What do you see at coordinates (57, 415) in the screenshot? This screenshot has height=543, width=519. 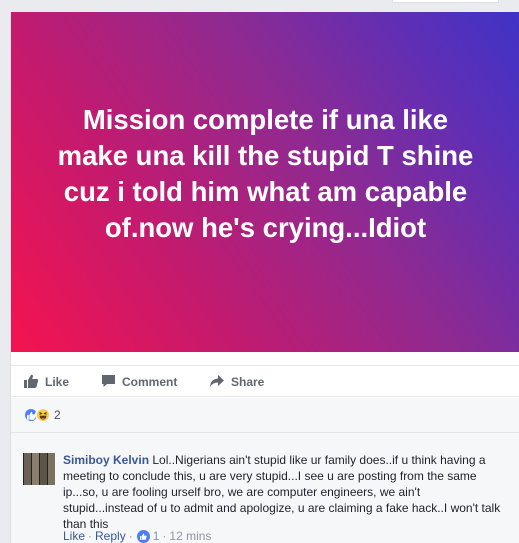 I see `reaction-count: 2` at bounding box center [57, 415].